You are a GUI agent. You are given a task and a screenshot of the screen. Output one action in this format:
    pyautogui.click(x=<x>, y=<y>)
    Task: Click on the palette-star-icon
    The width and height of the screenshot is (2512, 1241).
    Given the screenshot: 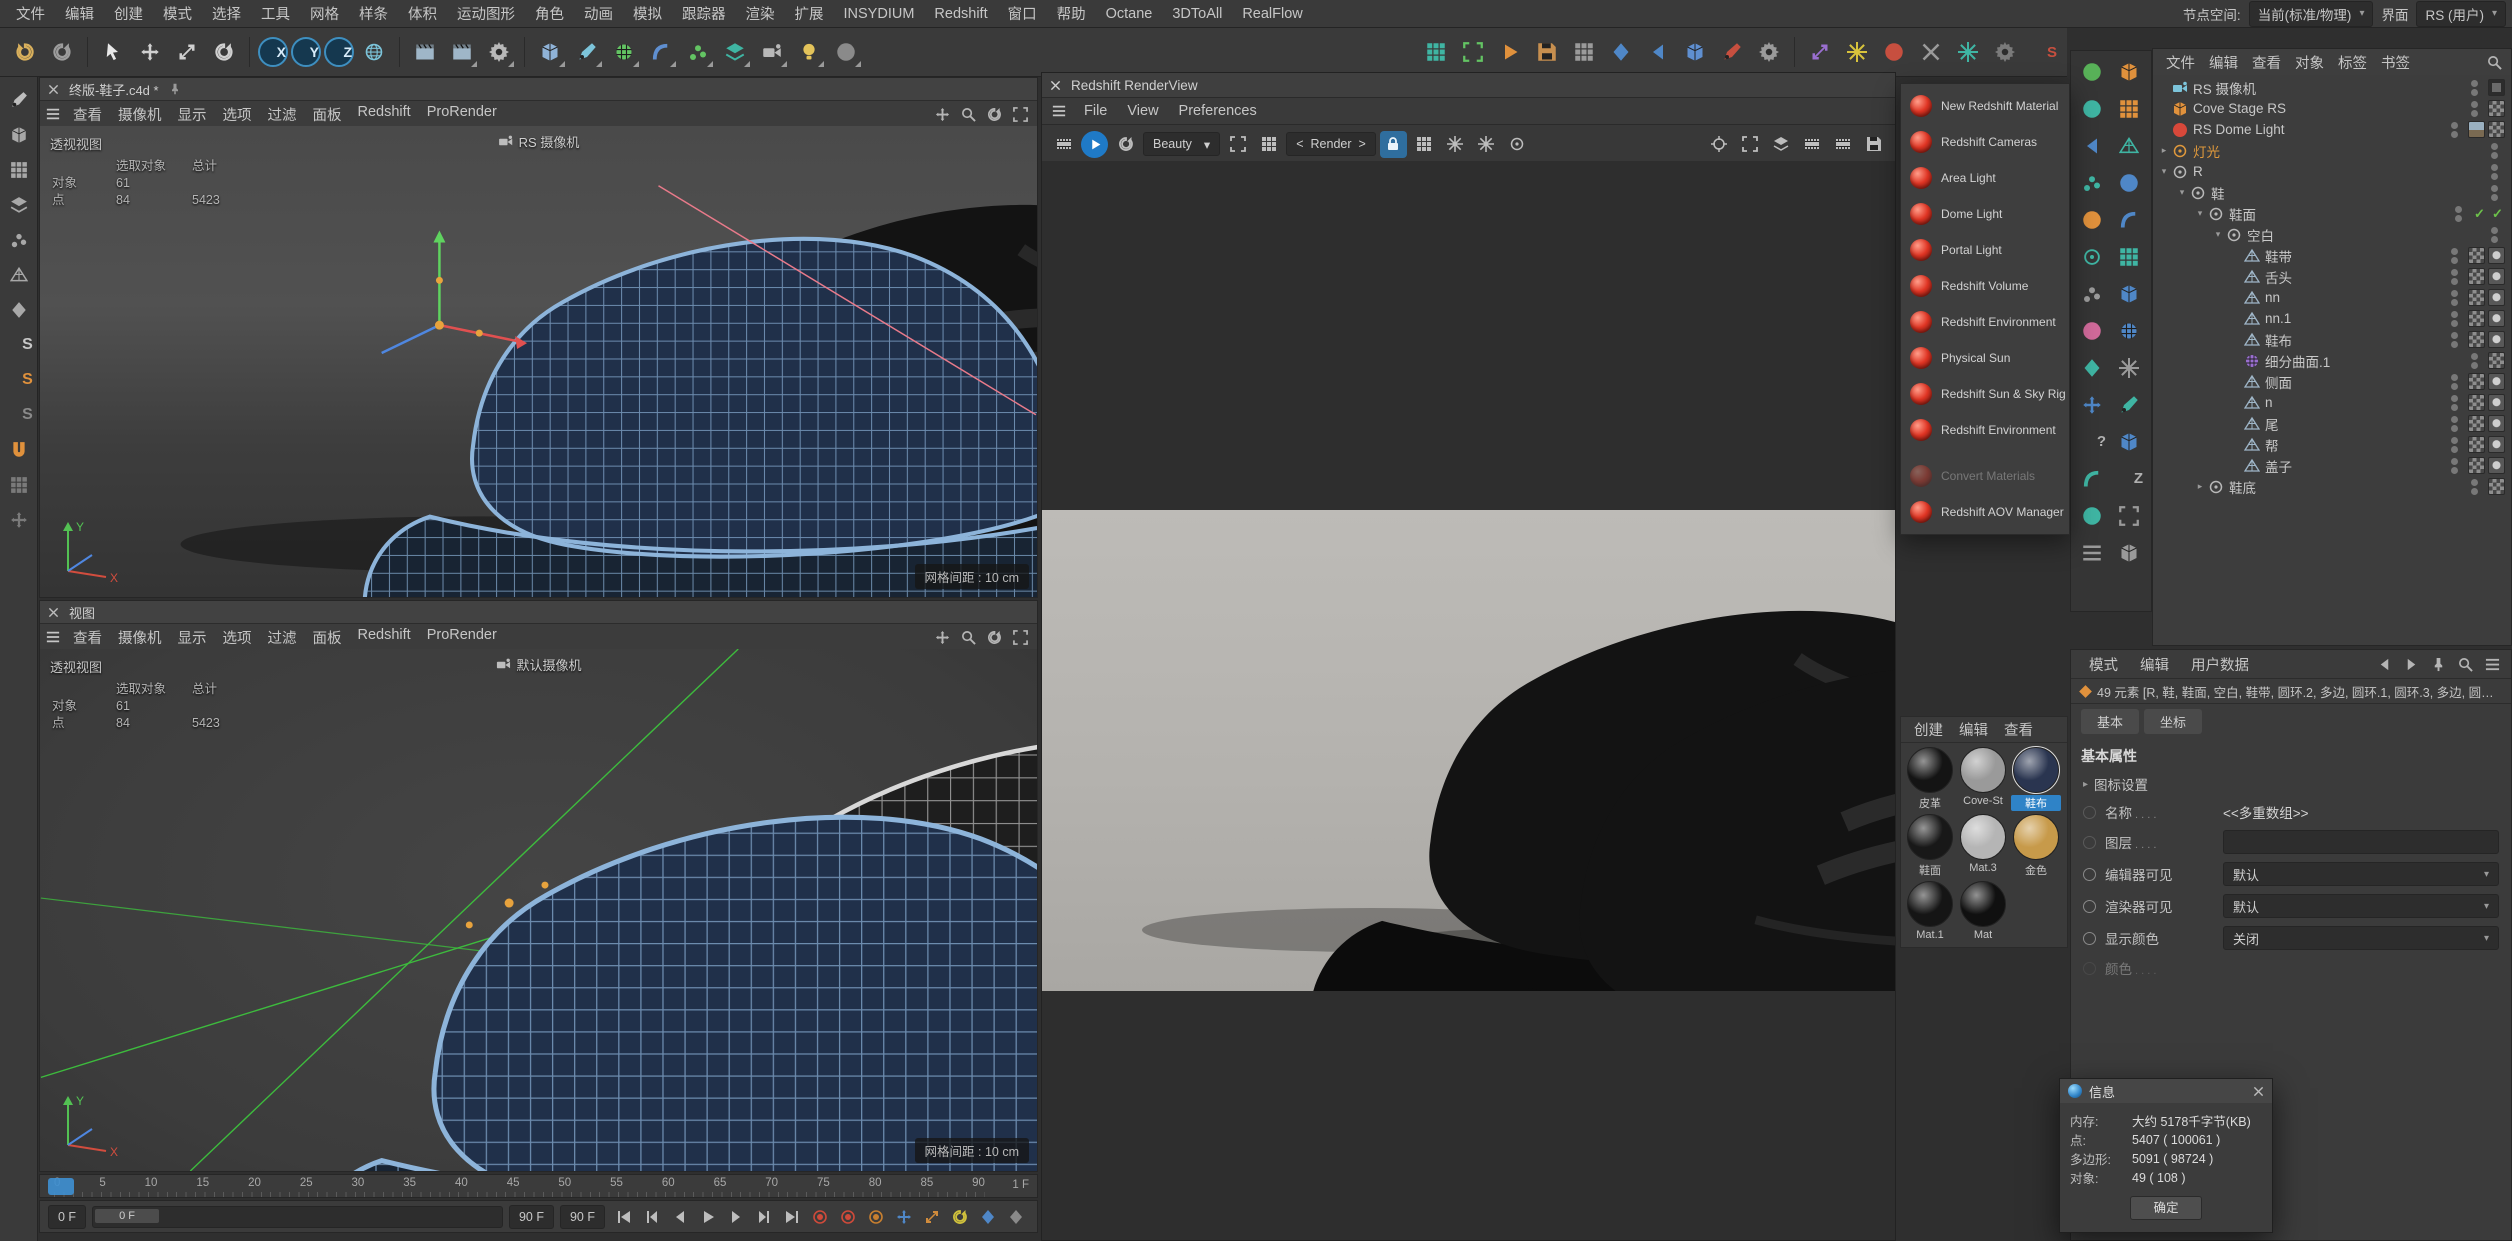 What is the action you would take?
    pyautogui.click(x=2128, y=367)
    